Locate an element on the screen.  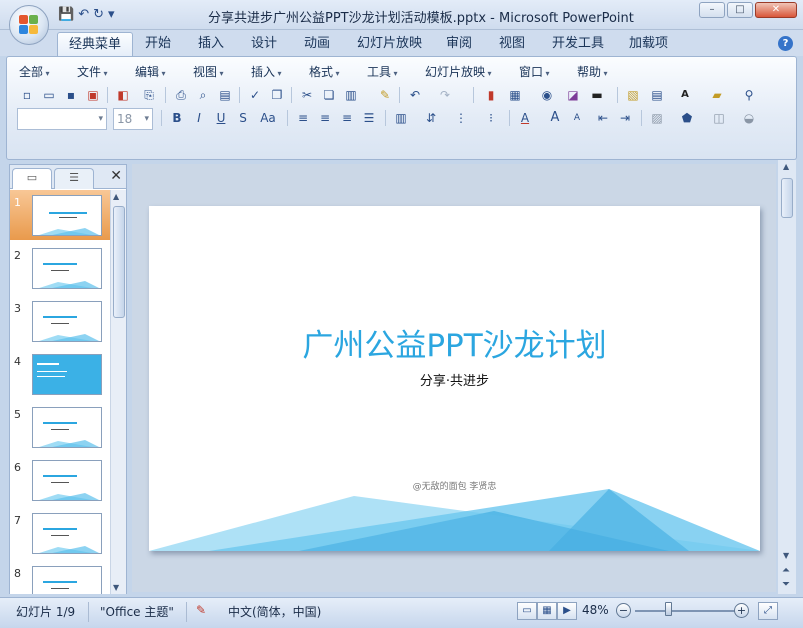
attach-icon: ⎘ is located at coordinates (149, 95).